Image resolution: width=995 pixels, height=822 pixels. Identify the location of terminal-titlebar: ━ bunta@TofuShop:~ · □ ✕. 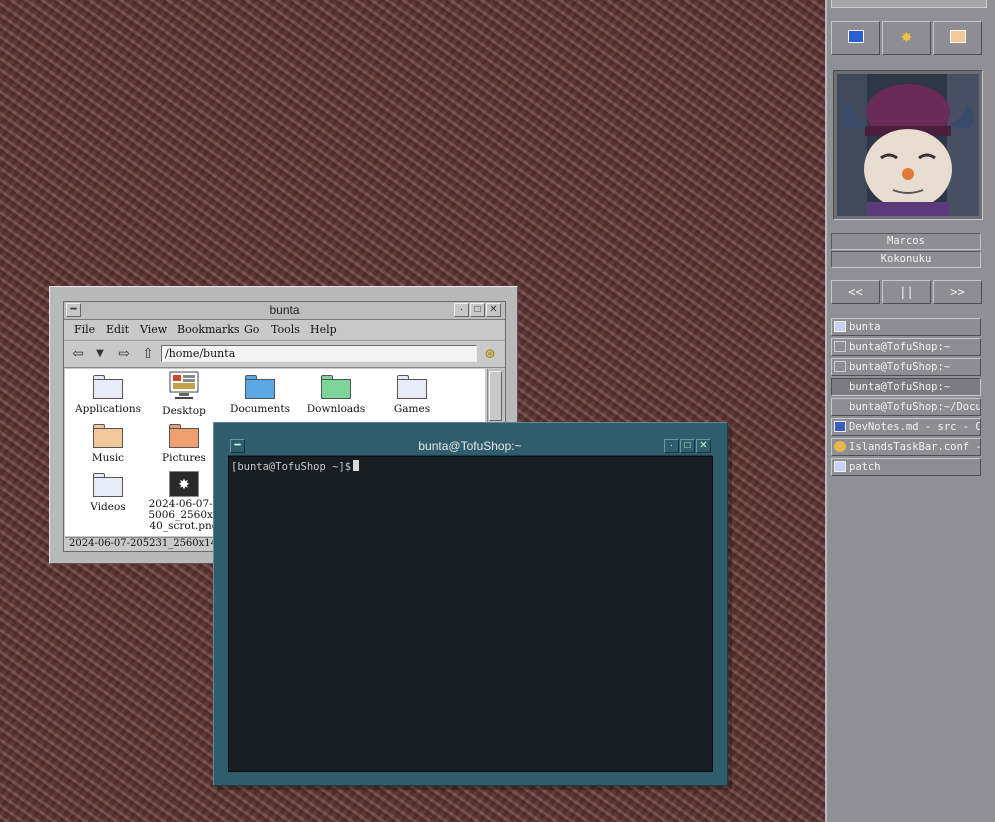
(470, 446).